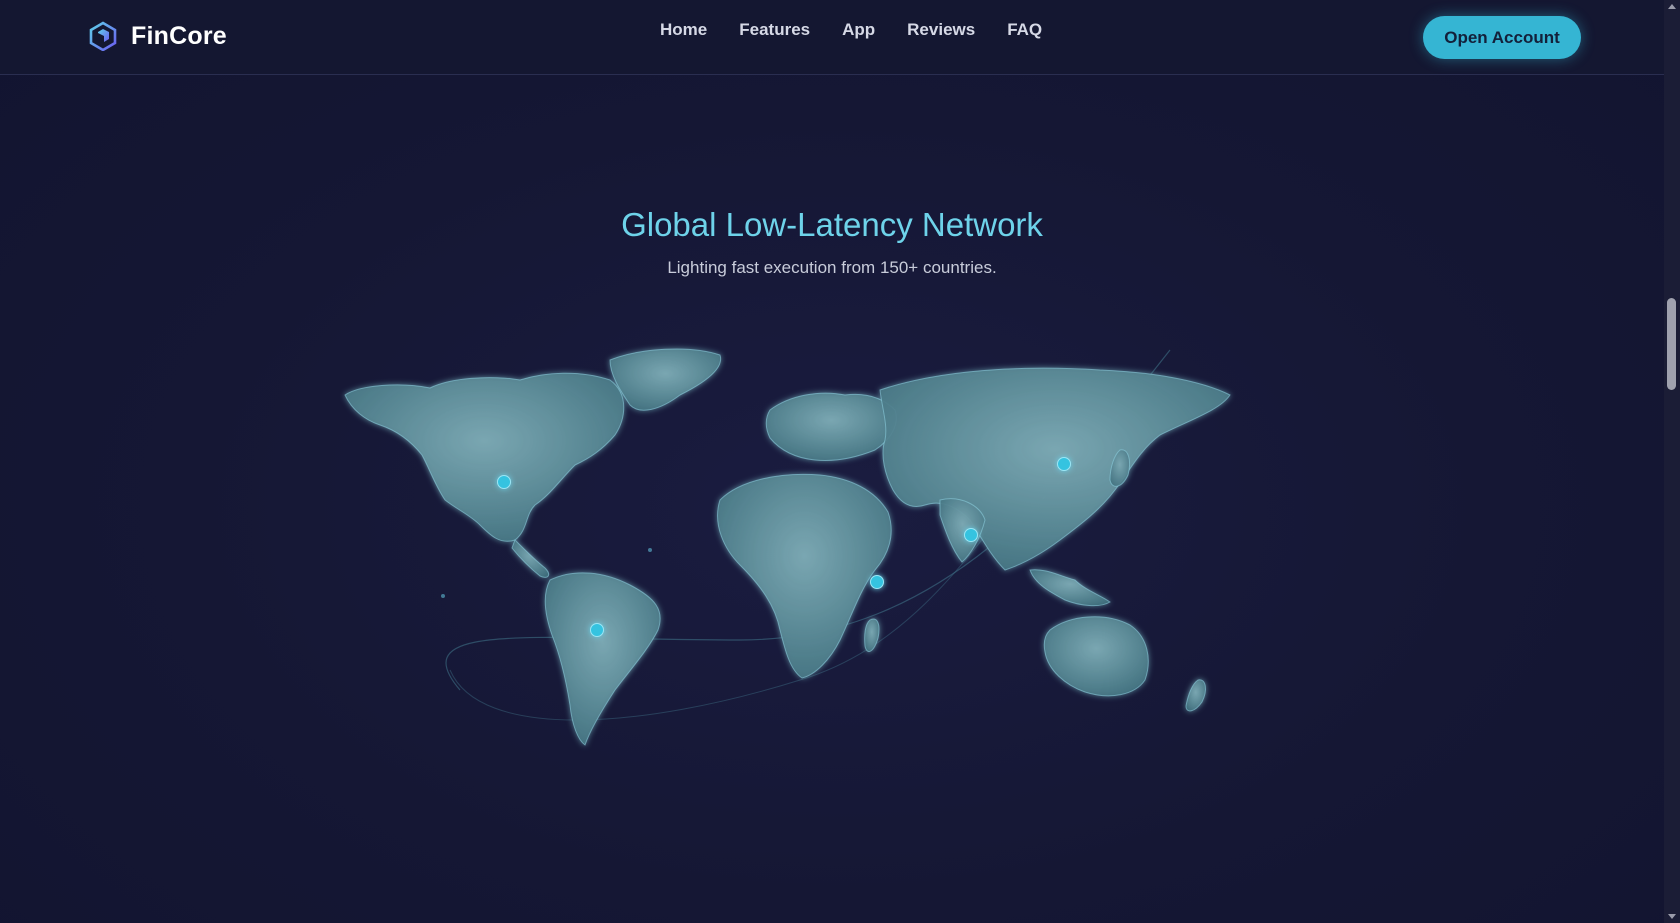 This screenshot has height=923, width=1680. I want to click on main-nav: Home Features App Reviews FAQ, so click(867, 30).